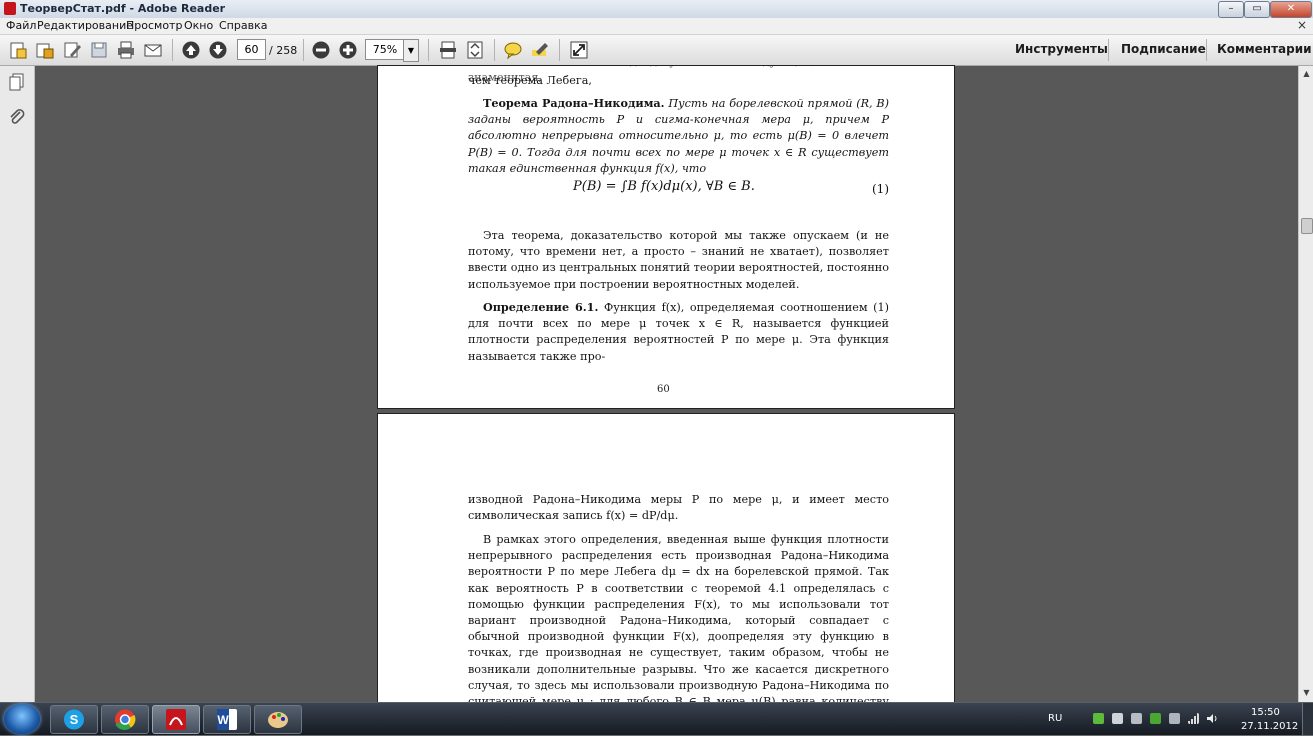 This screenshot has width=1313, height=736. What do you see at coordinates (1098, 718) in the screenshot?
I see `tray-app-icon` at bounding box center [1098, 718].